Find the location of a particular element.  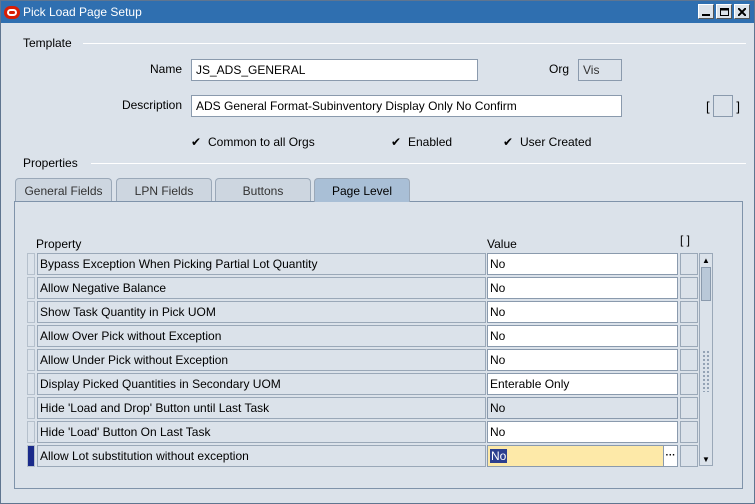

tab-lpn-fields: LPN Fields is located at coordinates (164, 190).